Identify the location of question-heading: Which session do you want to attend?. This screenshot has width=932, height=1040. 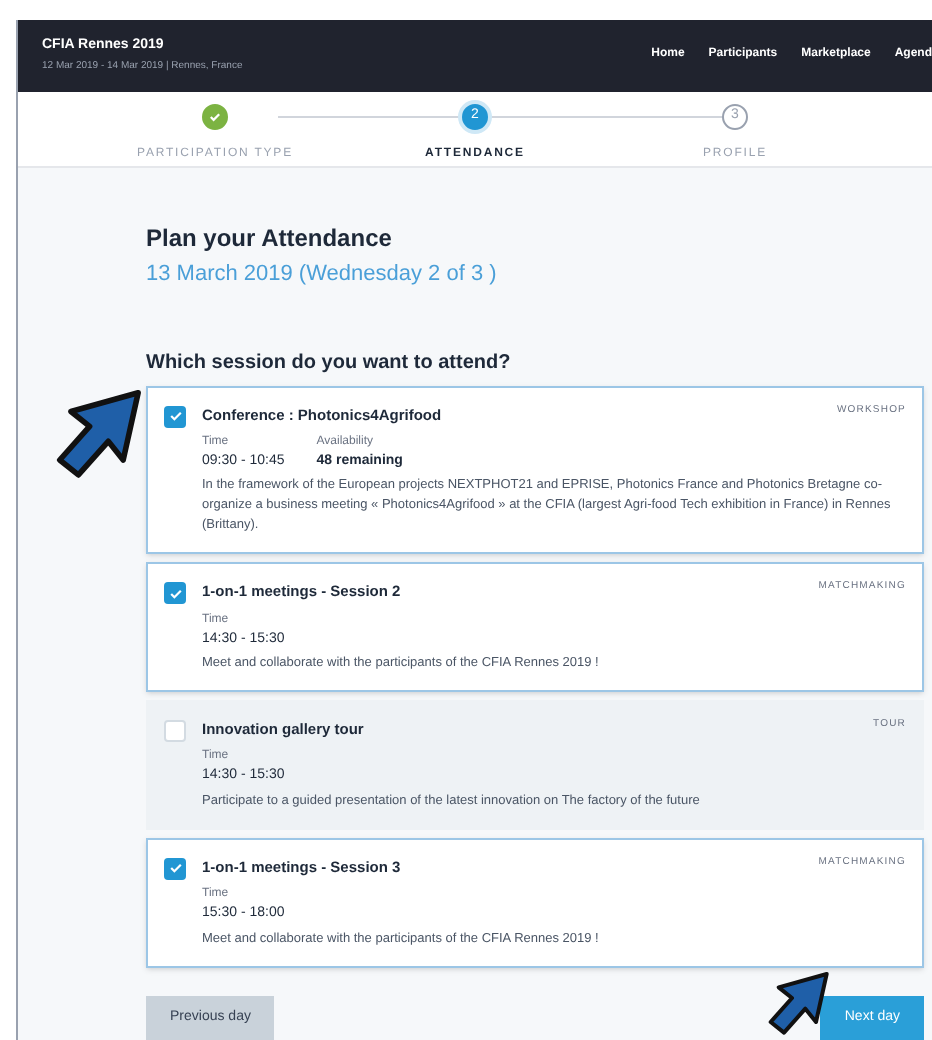
(329, 363).